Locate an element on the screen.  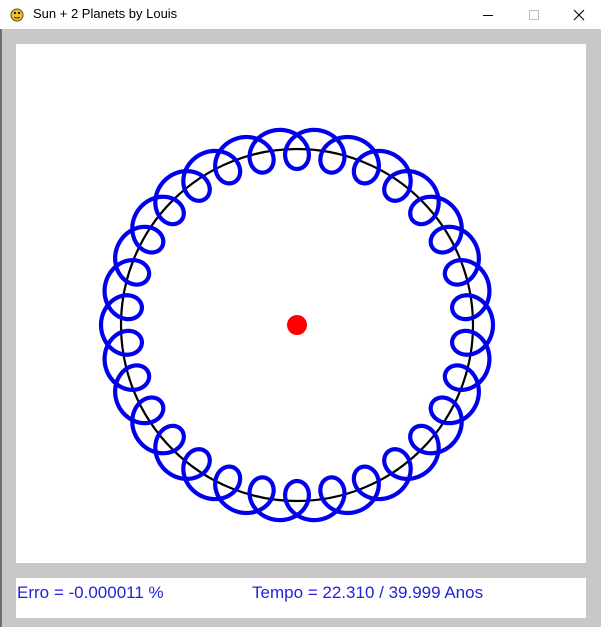
title-bar: Sun + 2 Planets by Louis is located at coordinates (300, 14).